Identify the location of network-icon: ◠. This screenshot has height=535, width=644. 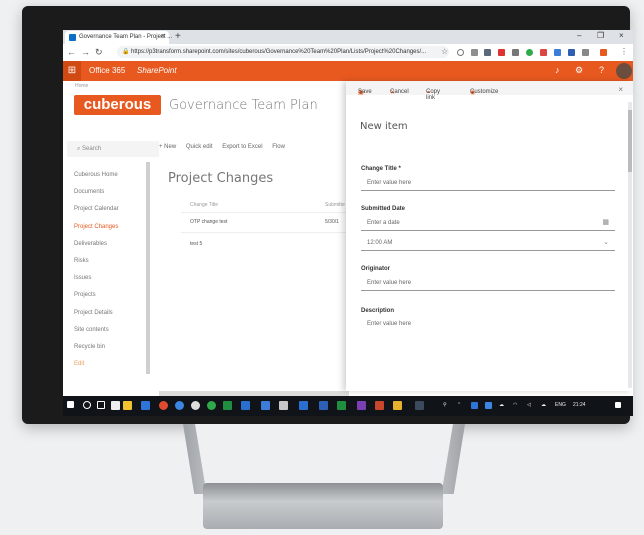
(515, 405).